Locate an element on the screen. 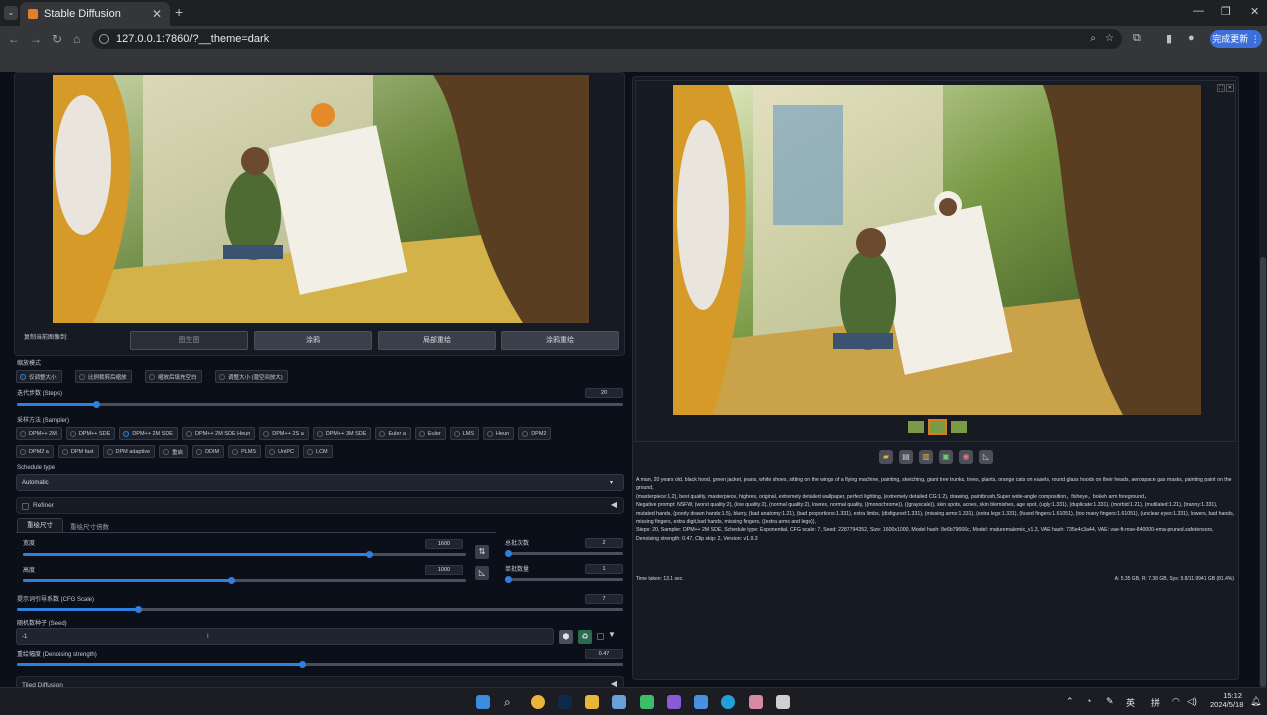  schedule-type-dropdown: Automatic ▾ is located at coordinates (320, 482).